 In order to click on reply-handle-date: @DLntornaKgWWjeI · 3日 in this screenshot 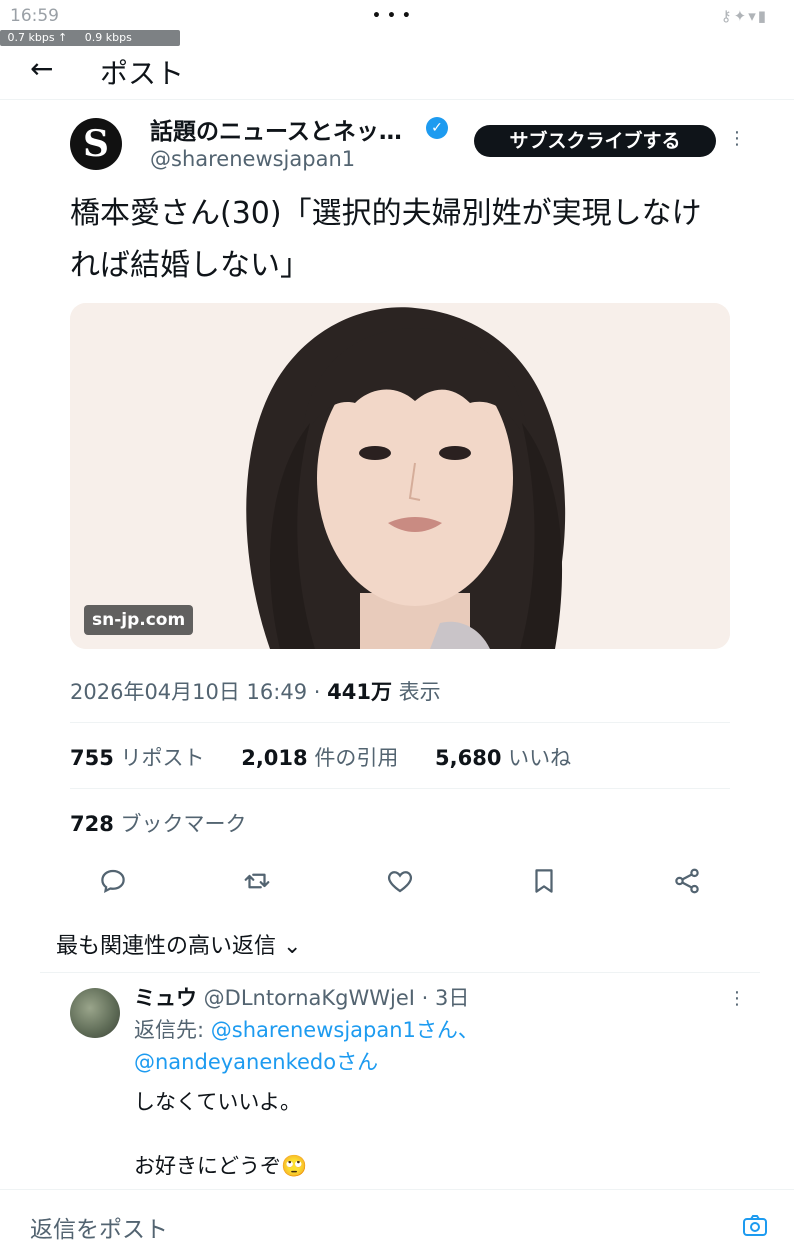, I will do `click(333, 998)`.